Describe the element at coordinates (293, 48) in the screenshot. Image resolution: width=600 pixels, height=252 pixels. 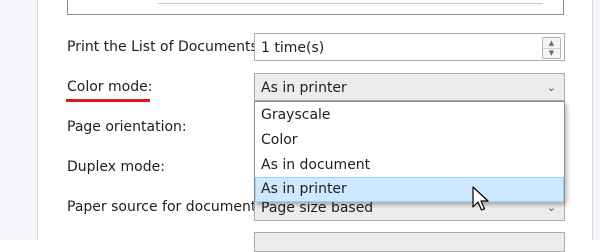
I see `print-list-value: 1 time(s)` at that location.